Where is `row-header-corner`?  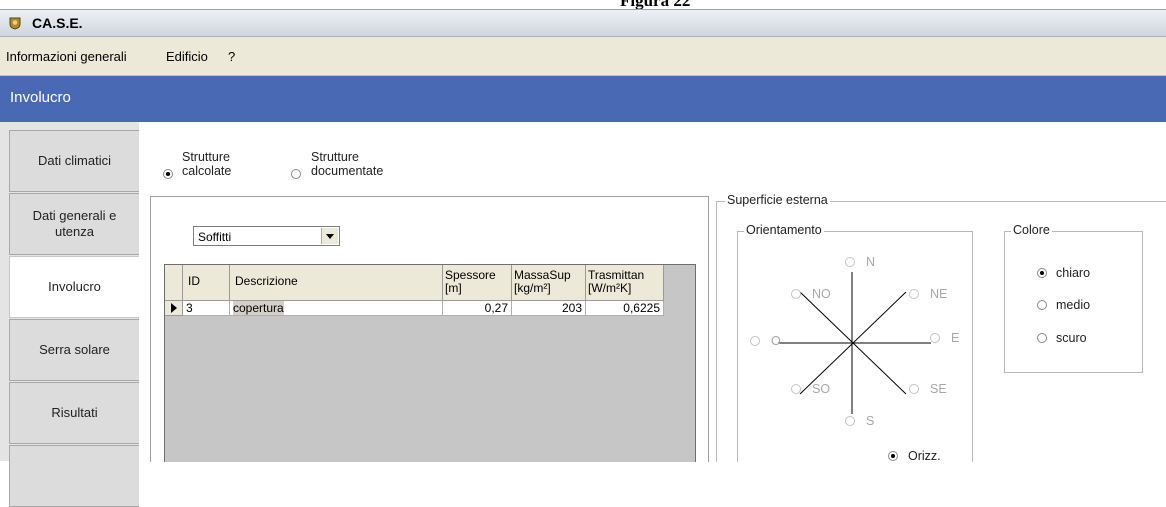 row-header-corner is located at coordinates (174, 283).